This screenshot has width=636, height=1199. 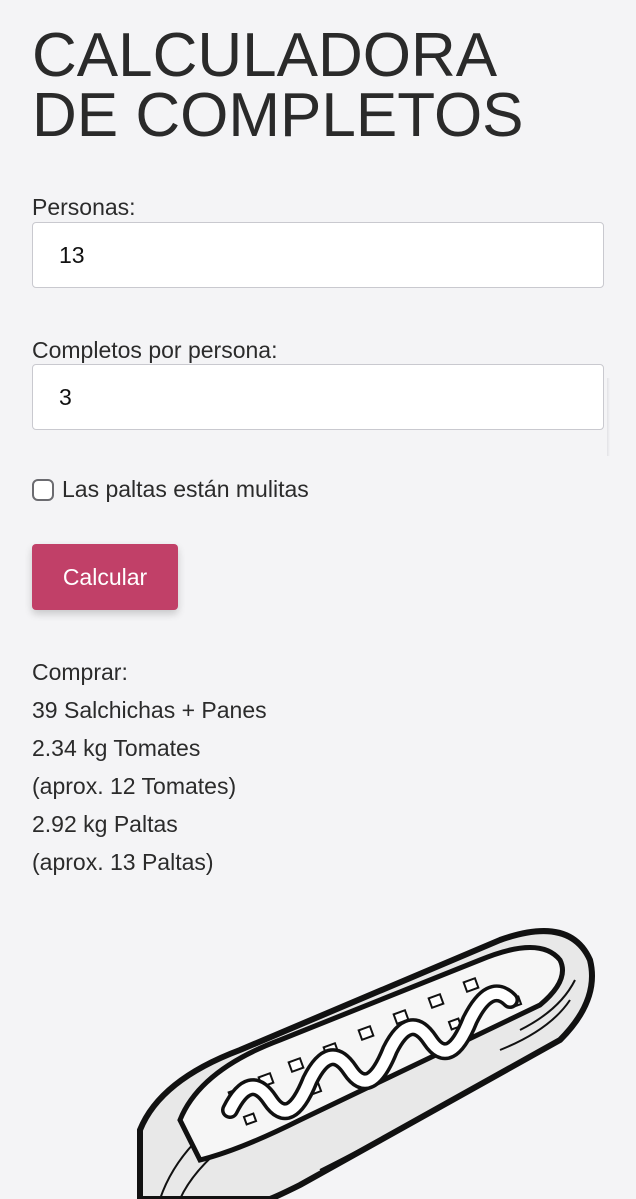 What do you see at coordinates (149, 710) in the screenshot?
I see `result-line: 39 Salchichas + Panes` at bounding box center [149, 710].